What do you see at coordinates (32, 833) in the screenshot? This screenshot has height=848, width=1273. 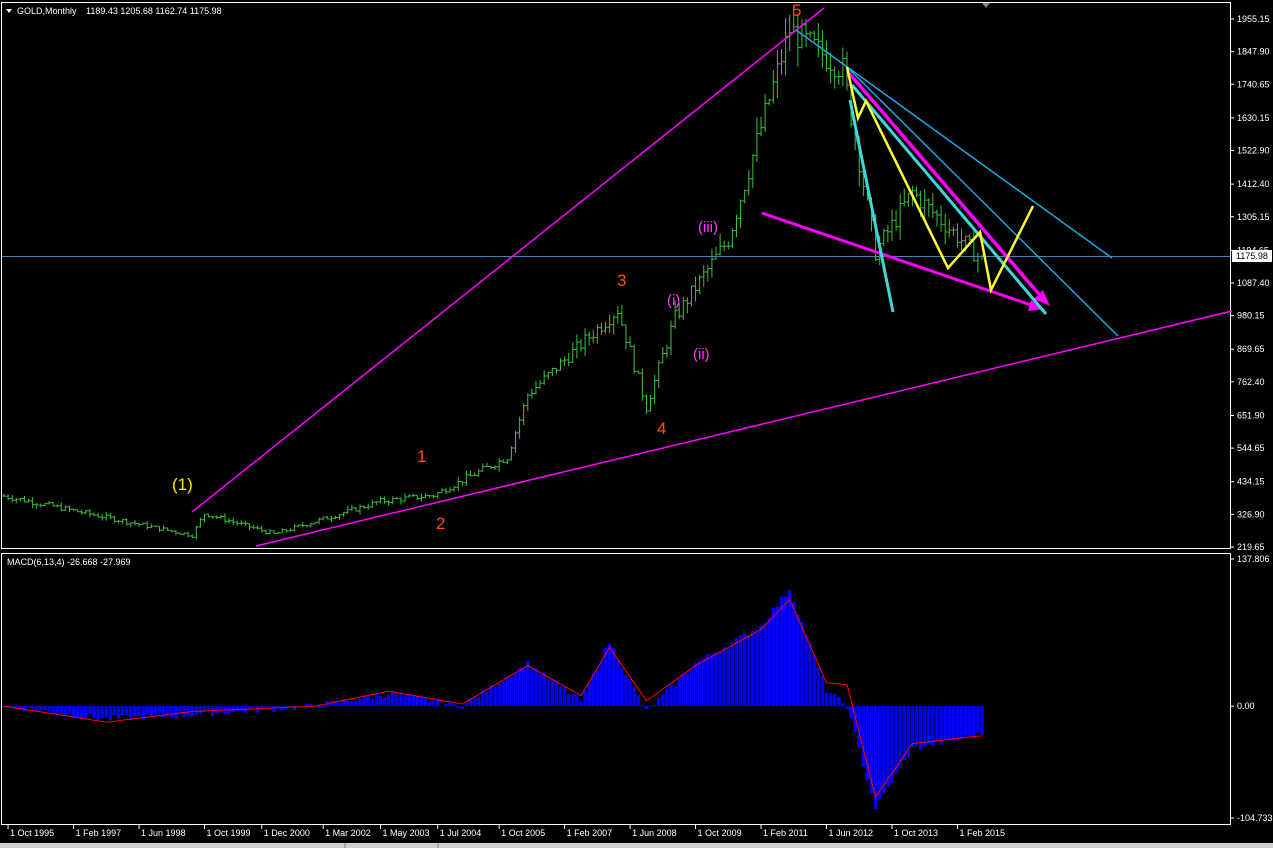 I see `time-tick-label: 1 Oct 1995` at bounding box center [32, 833].